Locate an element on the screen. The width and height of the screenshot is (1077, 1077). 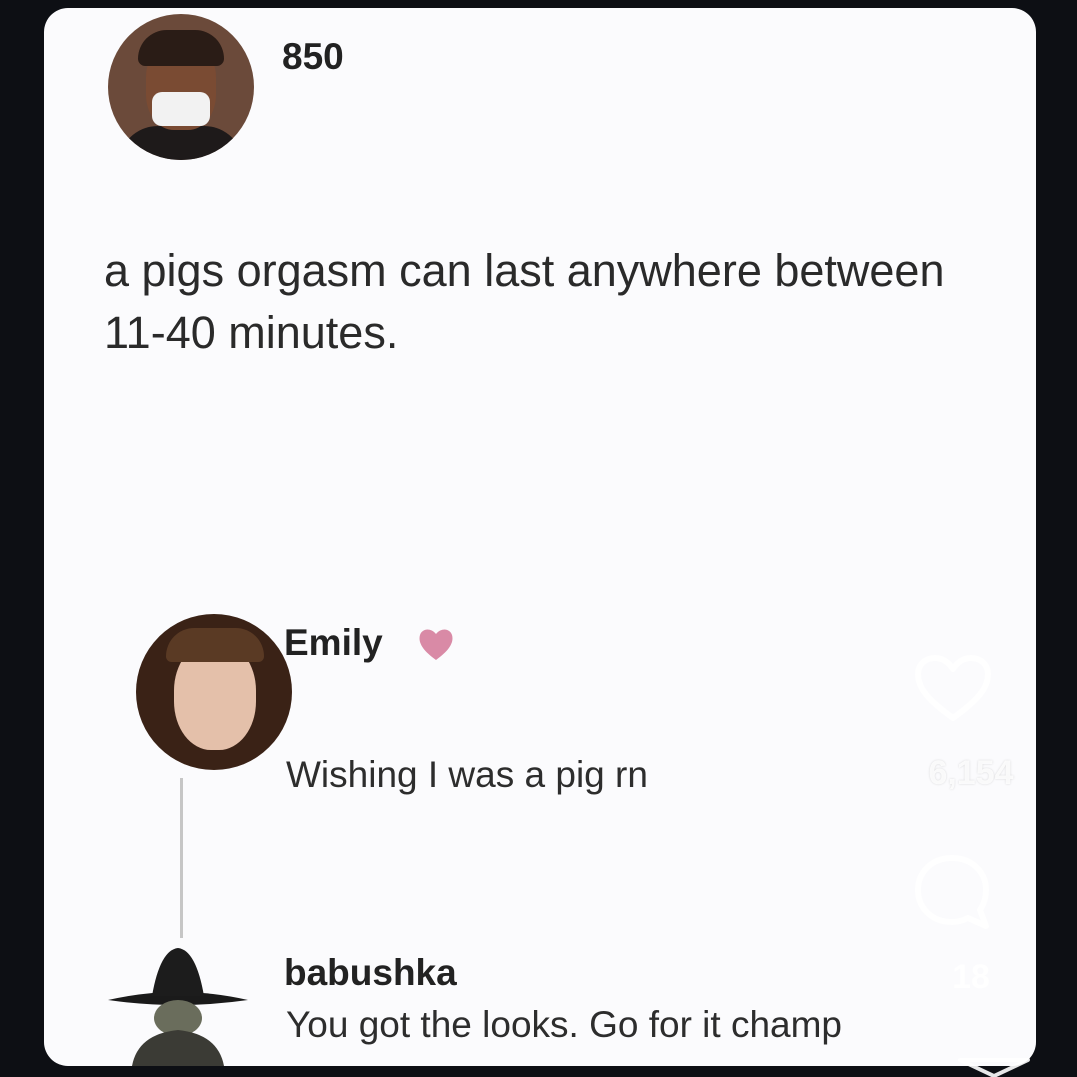
comment-avatar-babushka is located at coordinates (178, 1005).